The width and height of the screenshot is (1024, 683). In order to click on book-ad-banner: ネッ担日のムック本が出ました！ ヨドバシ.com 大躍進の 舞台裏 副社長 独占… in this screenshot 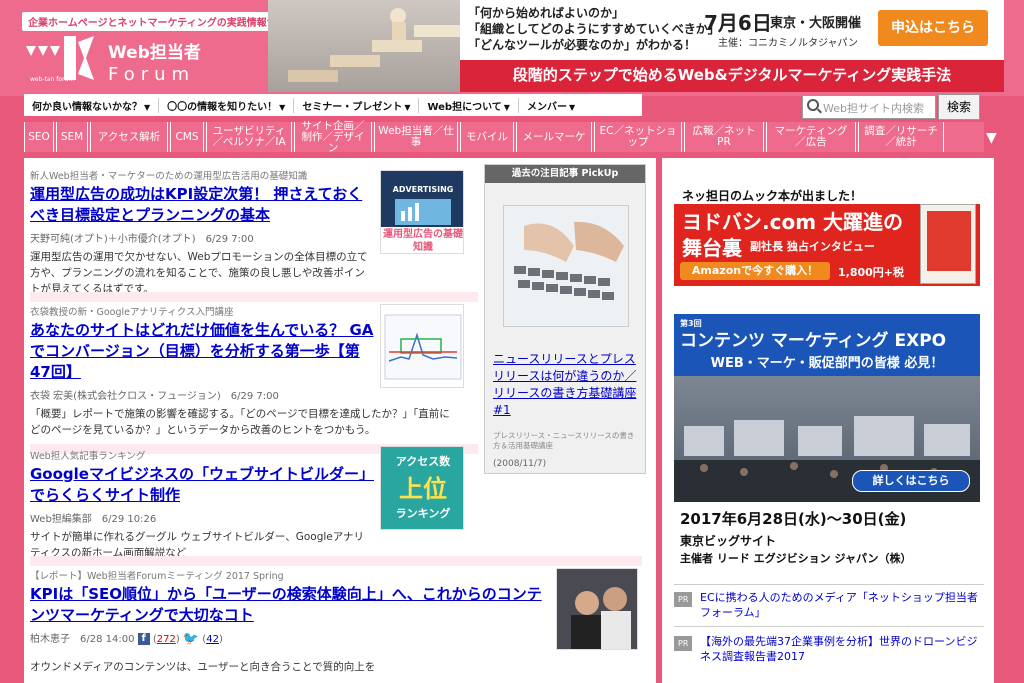, I will do `click(827, 235)`.